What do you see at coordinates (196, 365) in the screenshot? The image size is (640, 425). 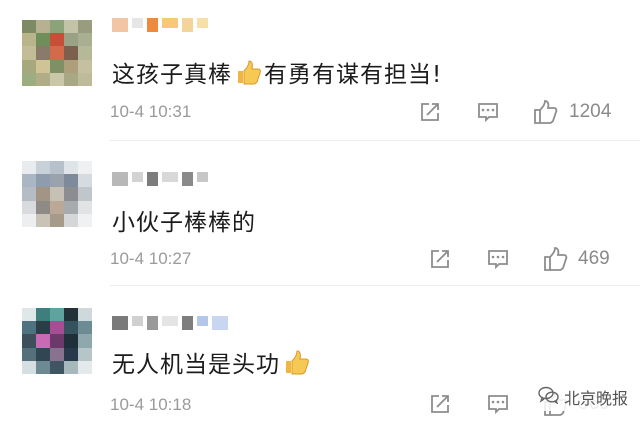 I see `comment-text-part: 无人机当是头功` at bounding box center [196, 365].